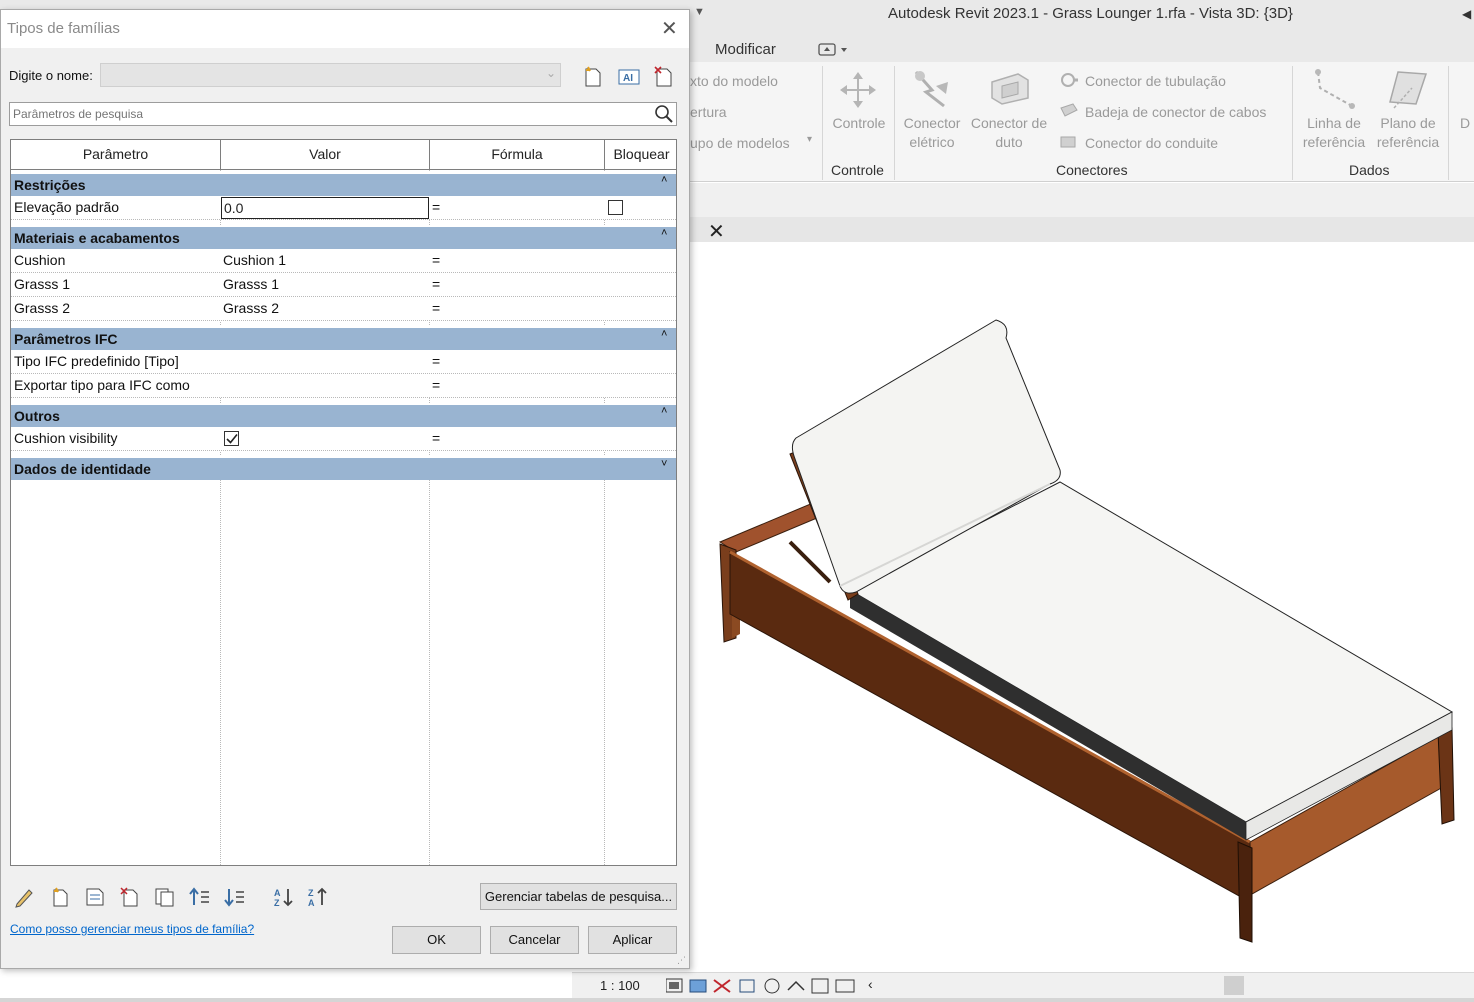 The image size is (1474, 1002). What do you see at coordinates (251, 308) in the screenshot?
I see `value-cell: Grasss 2` at bounding box center [251, 308].